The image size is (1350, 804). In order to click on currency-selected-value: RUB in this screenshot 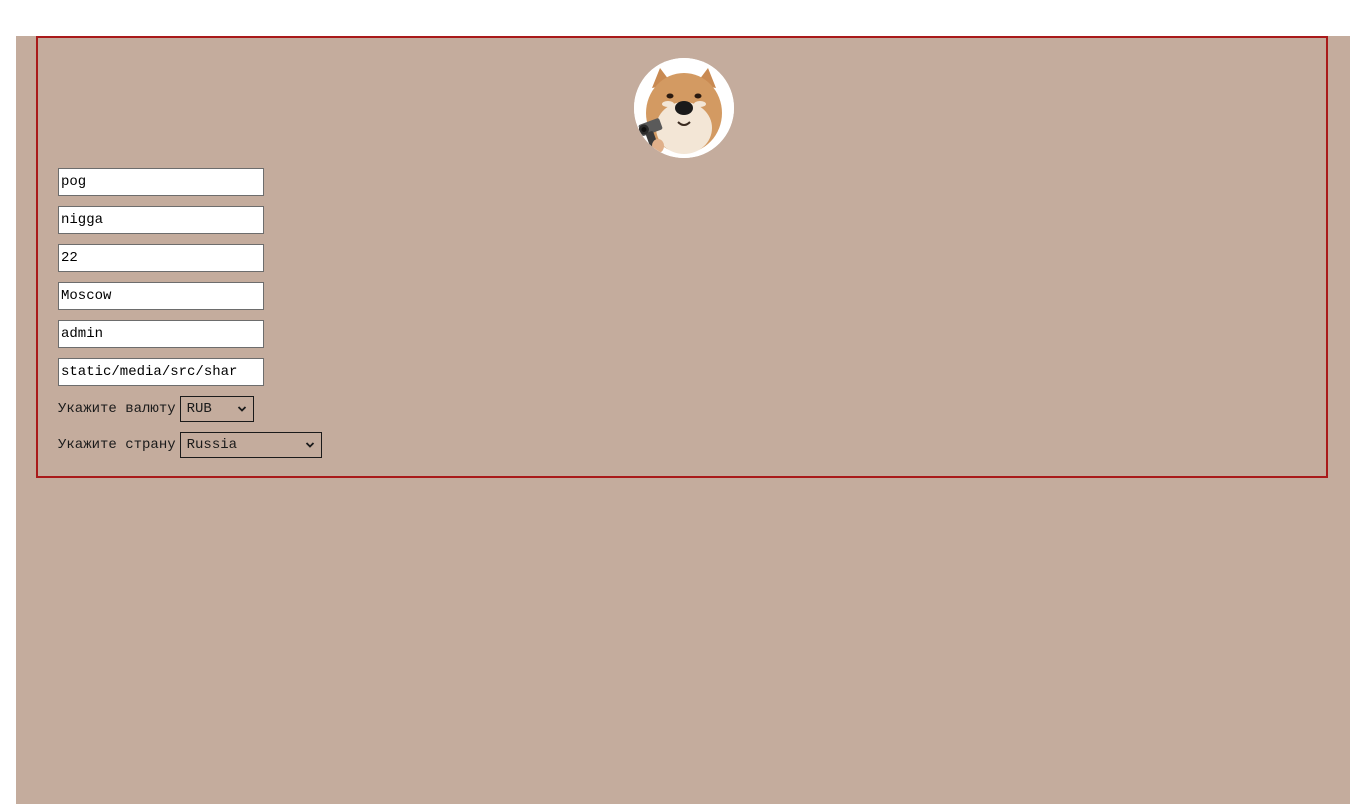, I will do `click(199, 409)`.